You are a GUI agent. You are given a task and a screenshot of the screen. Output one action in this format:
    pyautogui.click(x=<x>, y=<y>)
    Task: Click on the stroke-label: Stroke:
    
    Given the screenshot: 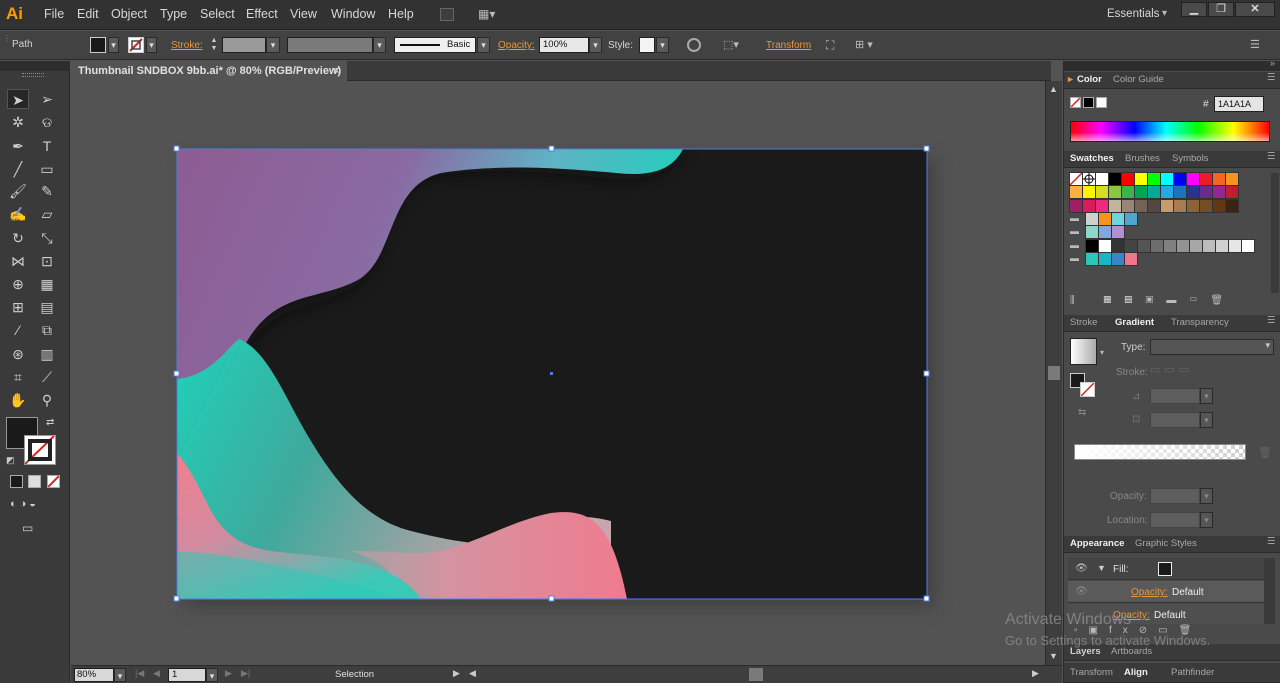 What is the action you would take?
    pyautogui.click(x=187, y=45)
    